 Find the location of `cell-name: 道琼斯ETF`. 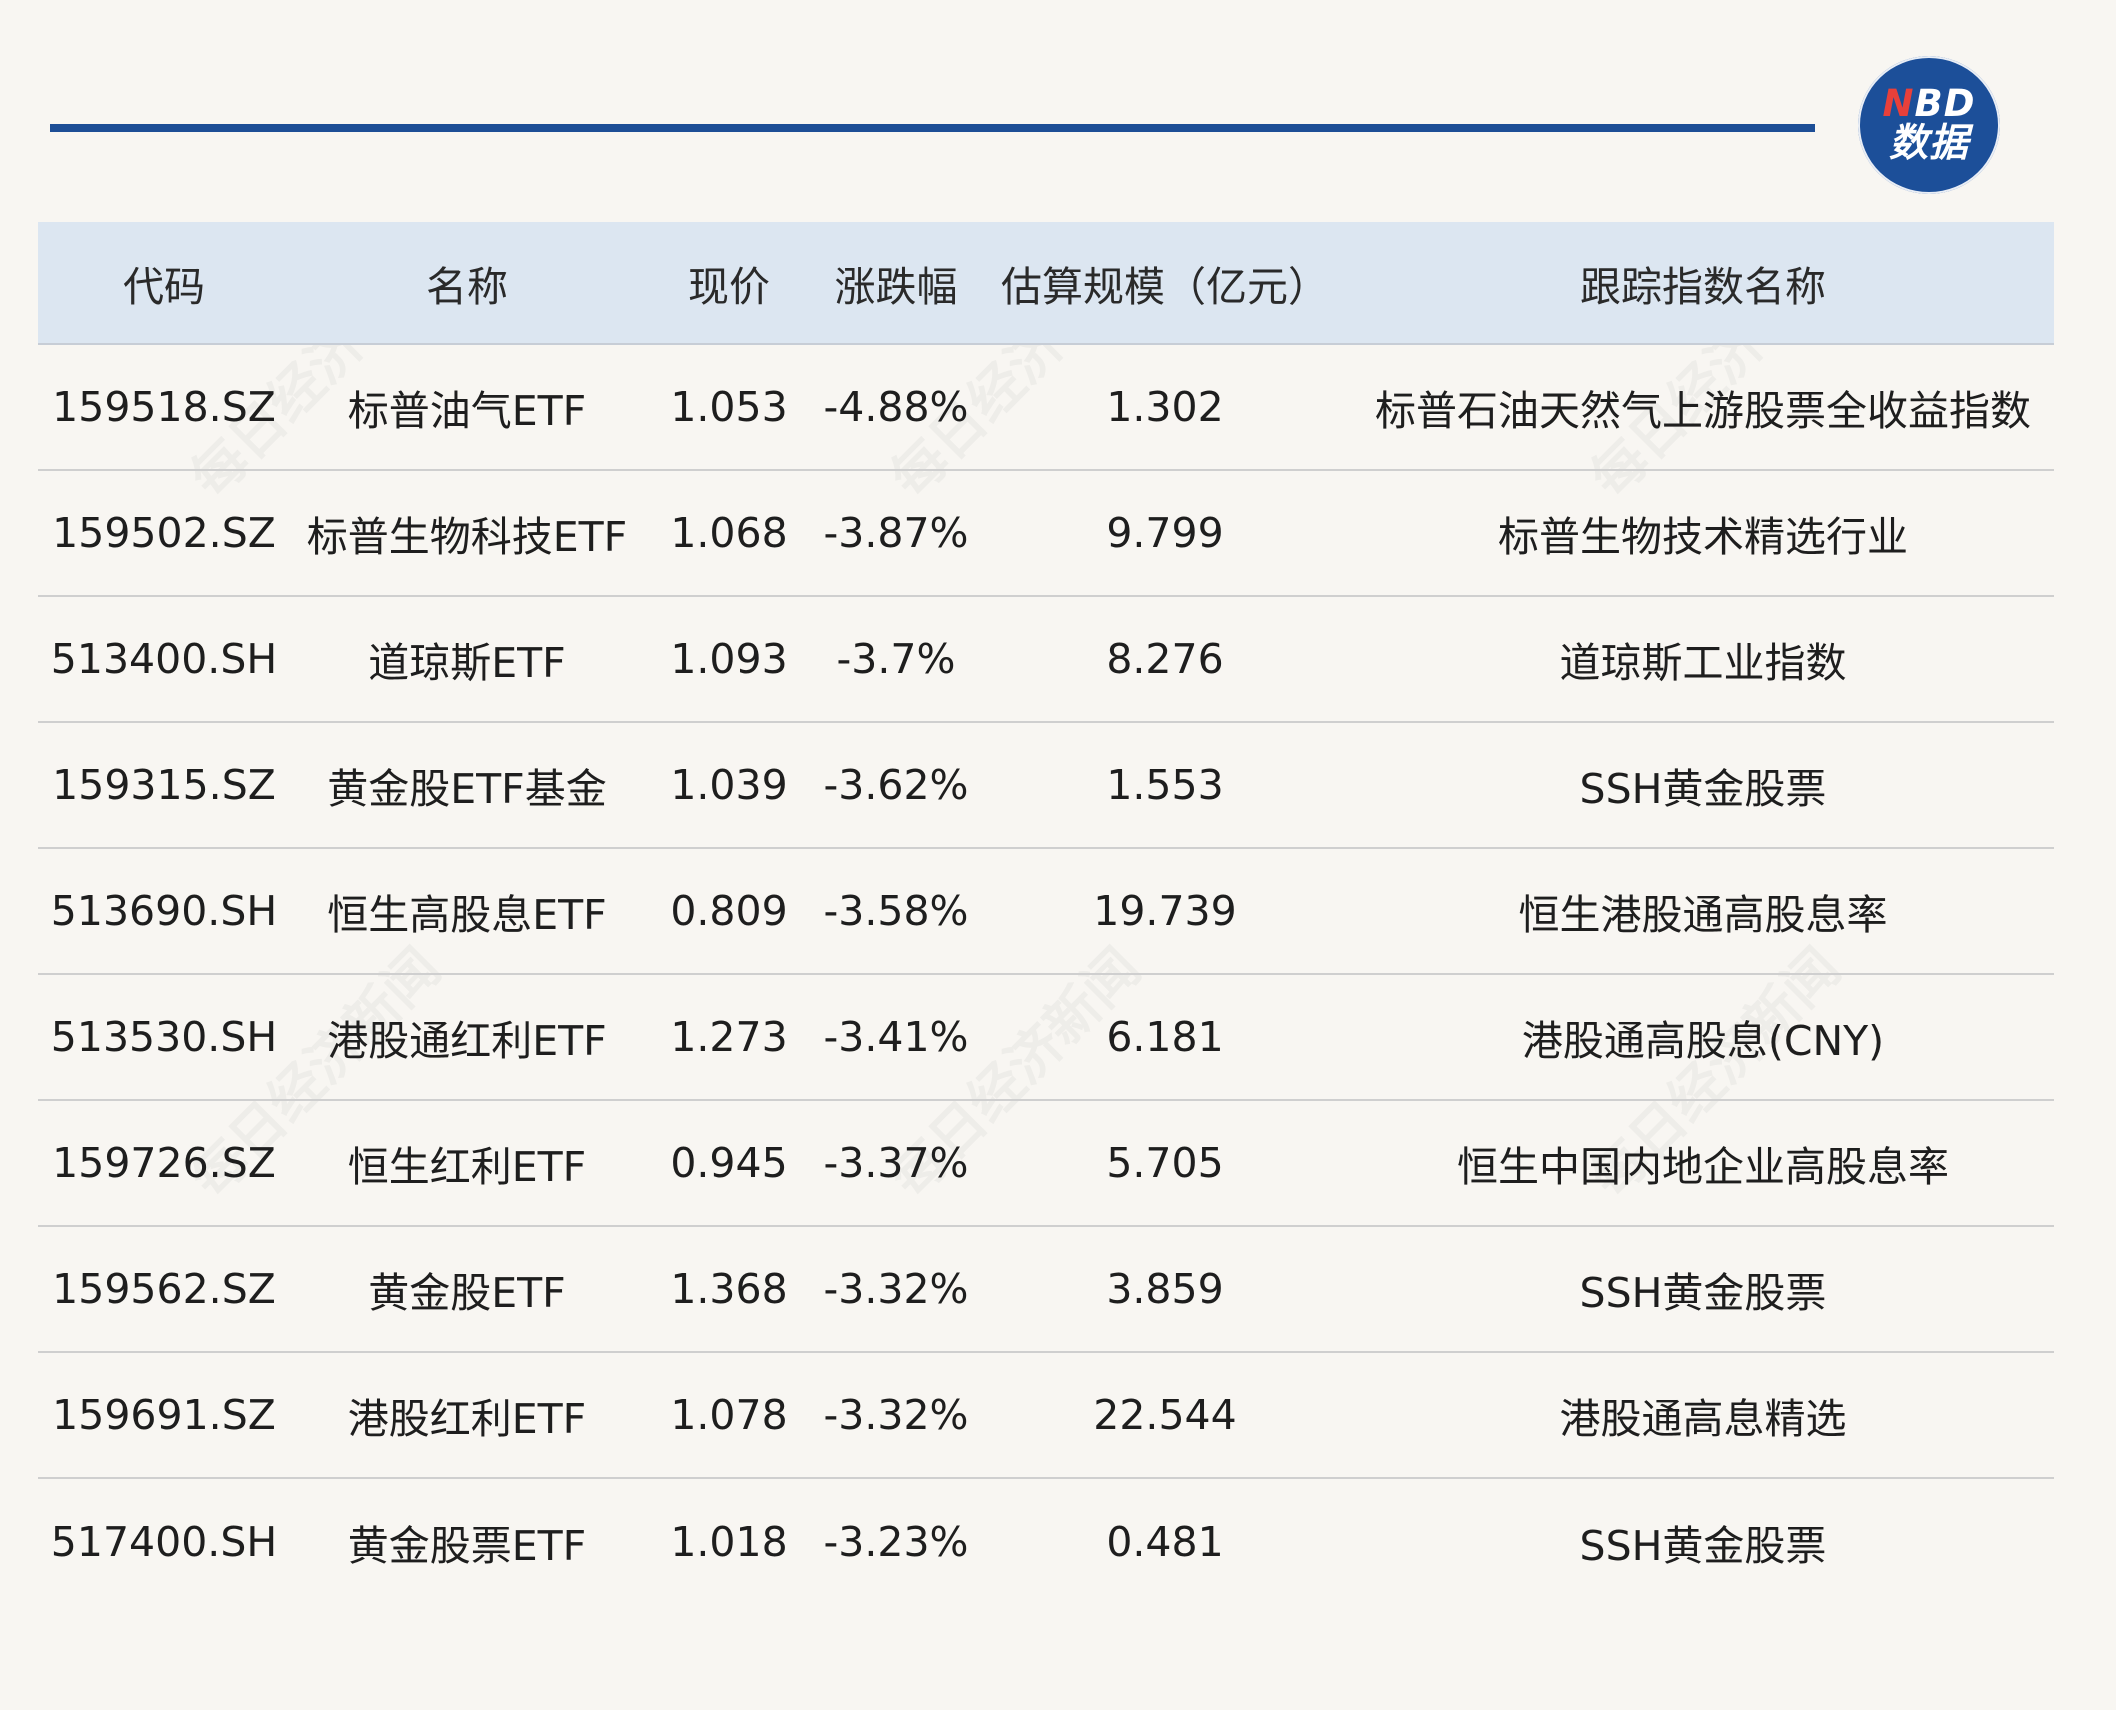

cell-name: 道琼斯ETF is located at coordinates (467, 663).